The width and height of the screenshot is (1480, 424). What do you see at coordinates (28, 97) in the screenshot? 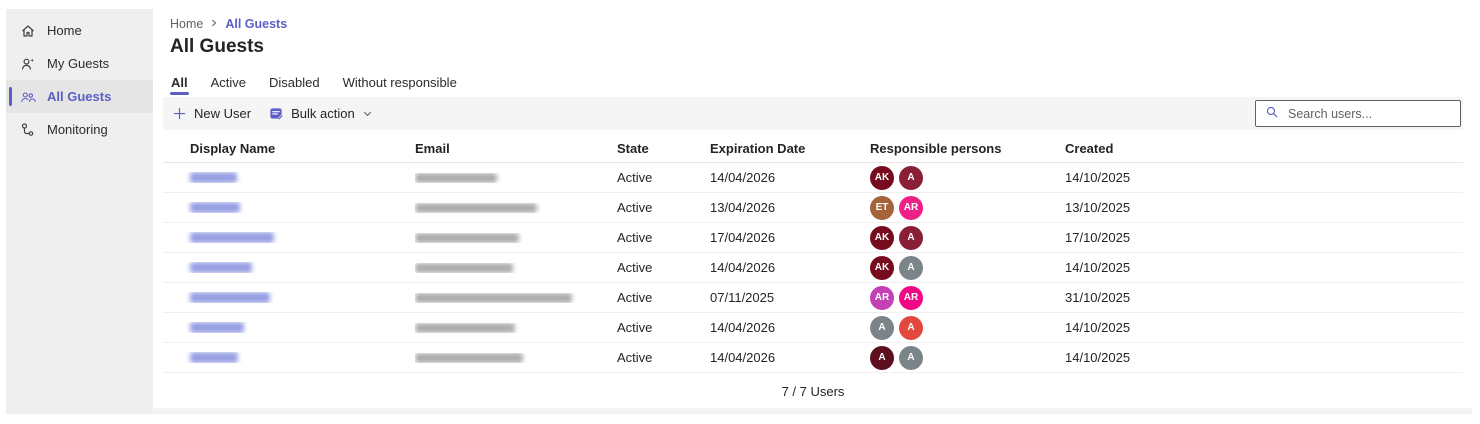
I see `people-icon` at bounding box center [28, 97].